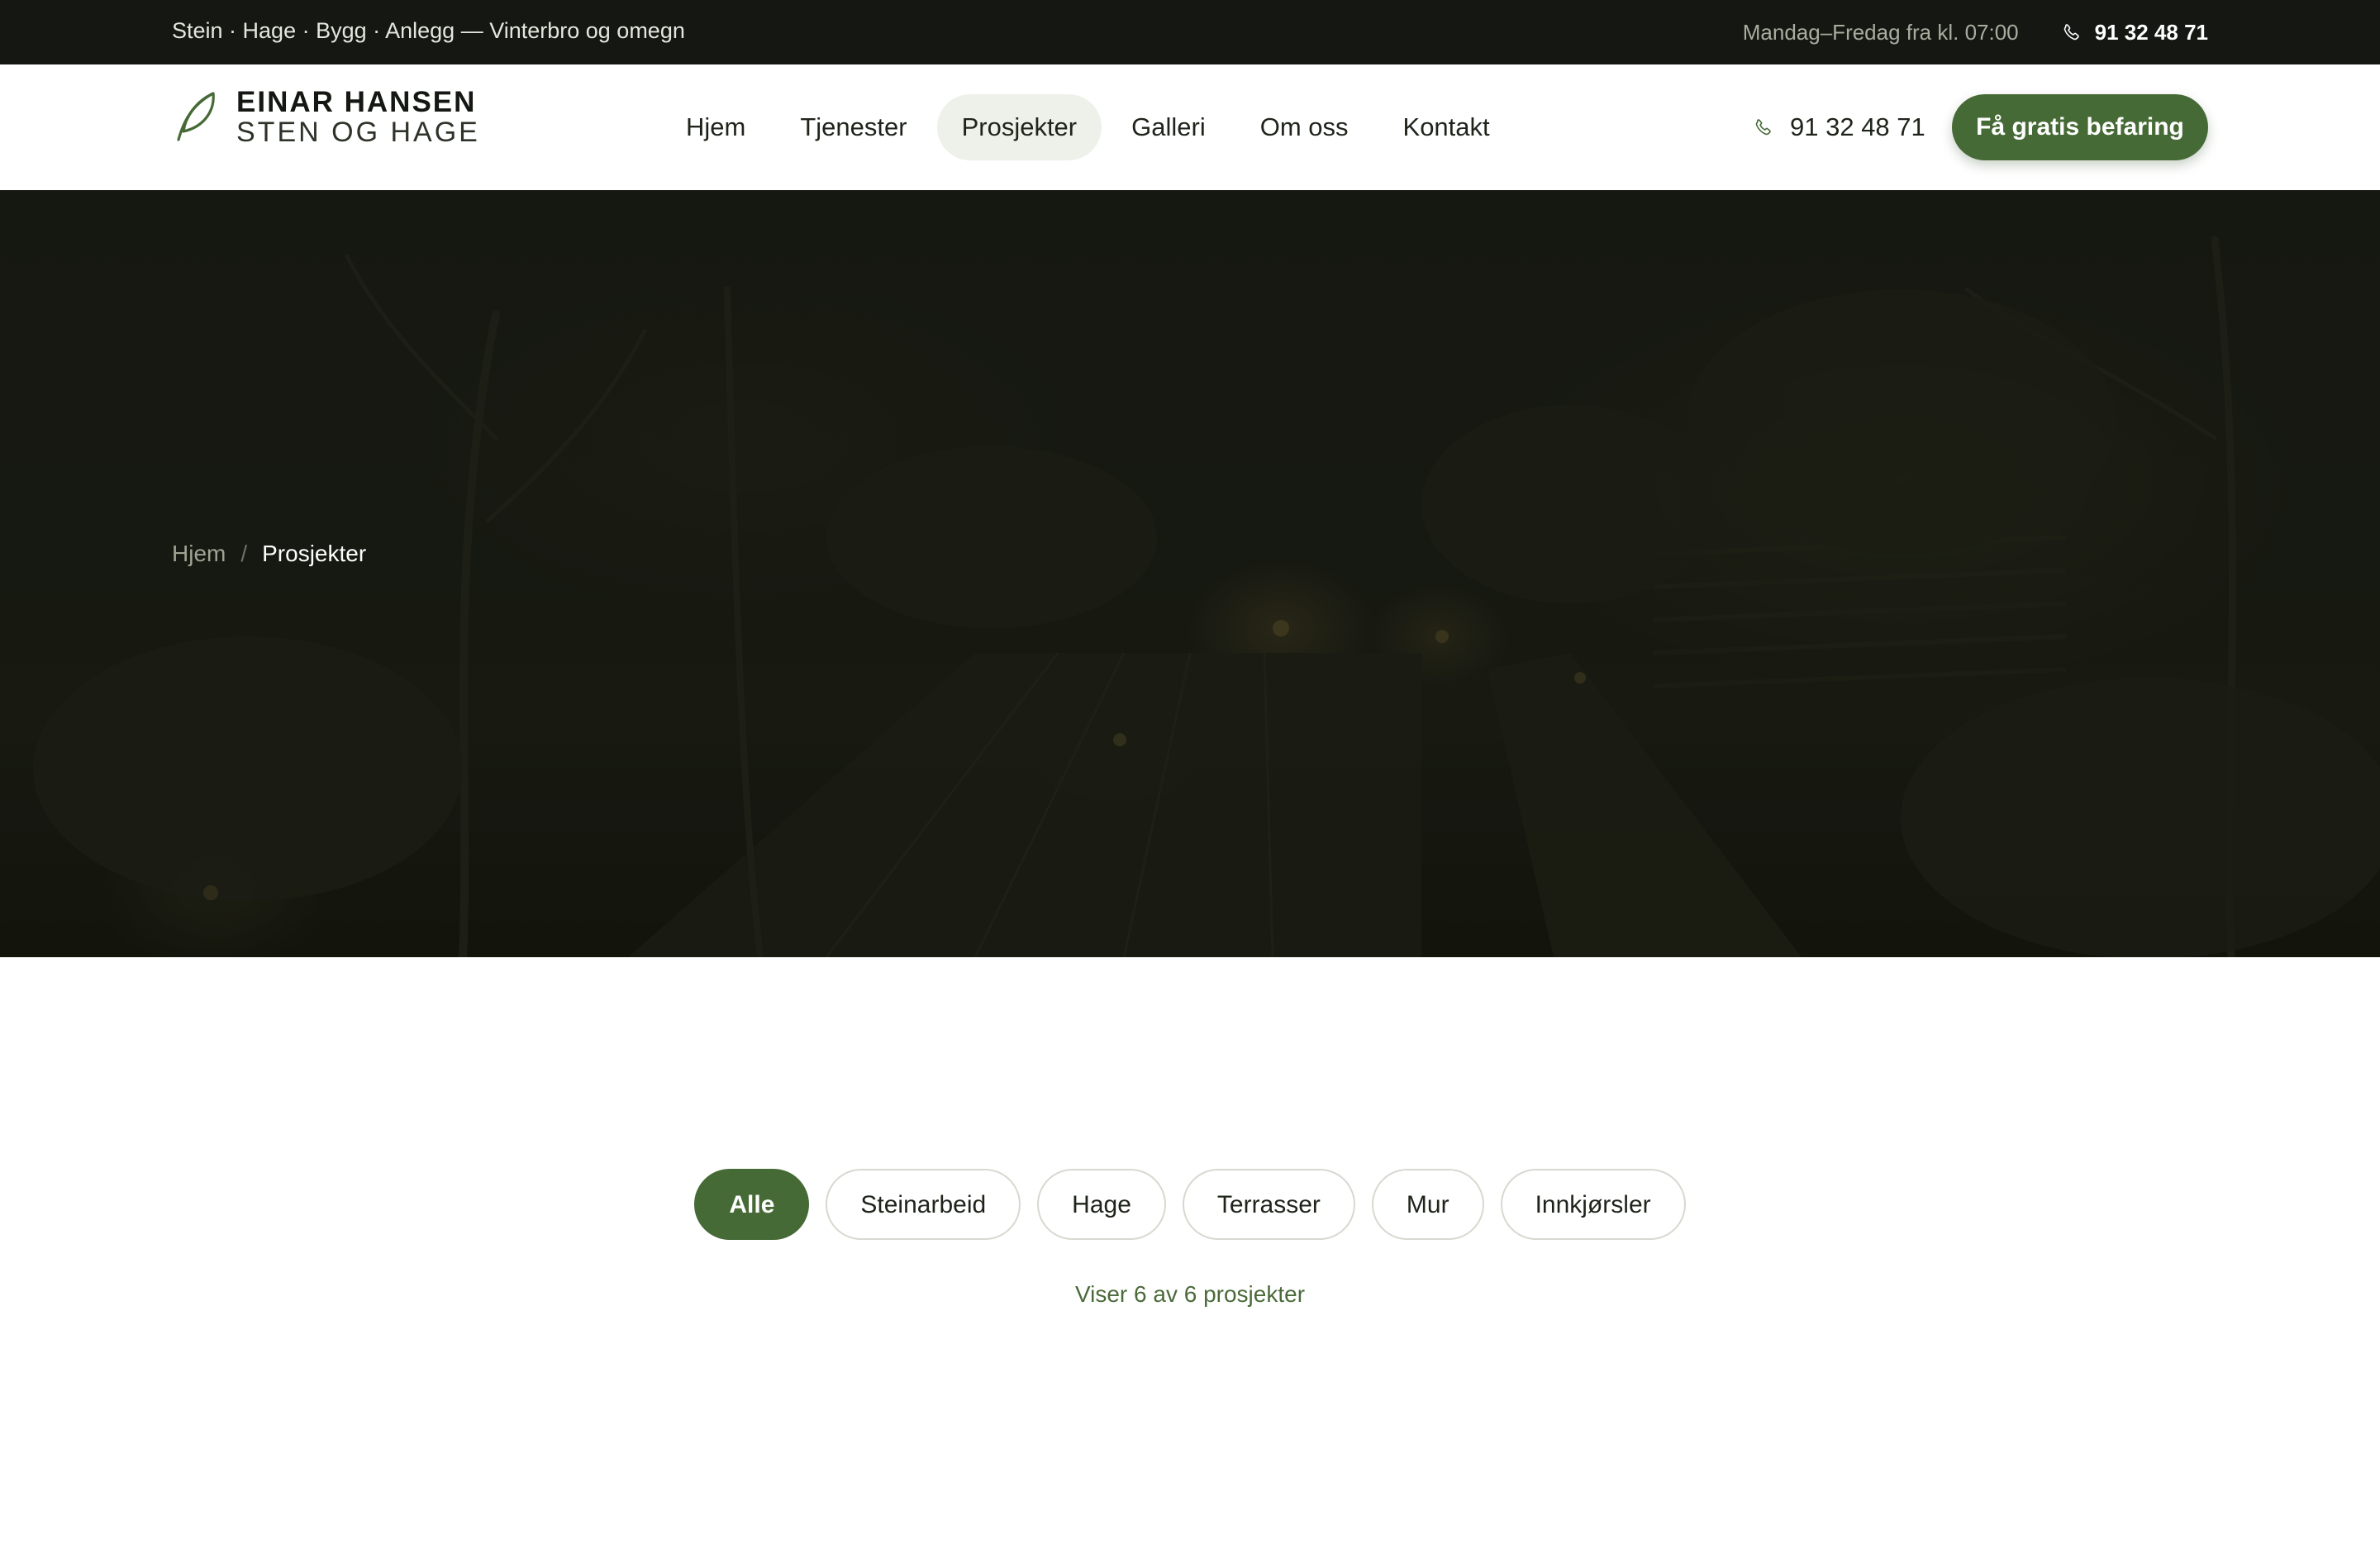 The height and width of the screenshot is (1554, 2380). Describe the element at coordinates (356, 102) in the screenshot. I see `logo-name: EINAR HANSEN` at that location.